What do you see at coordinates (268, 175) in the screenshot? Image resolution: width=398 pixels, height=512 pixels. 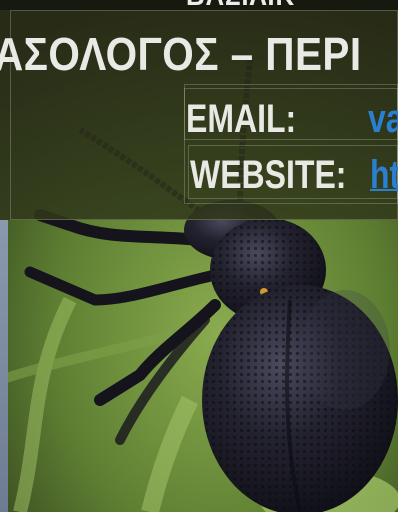 I see `website-label: WEBSITE:` at bounding box center [268, 175].